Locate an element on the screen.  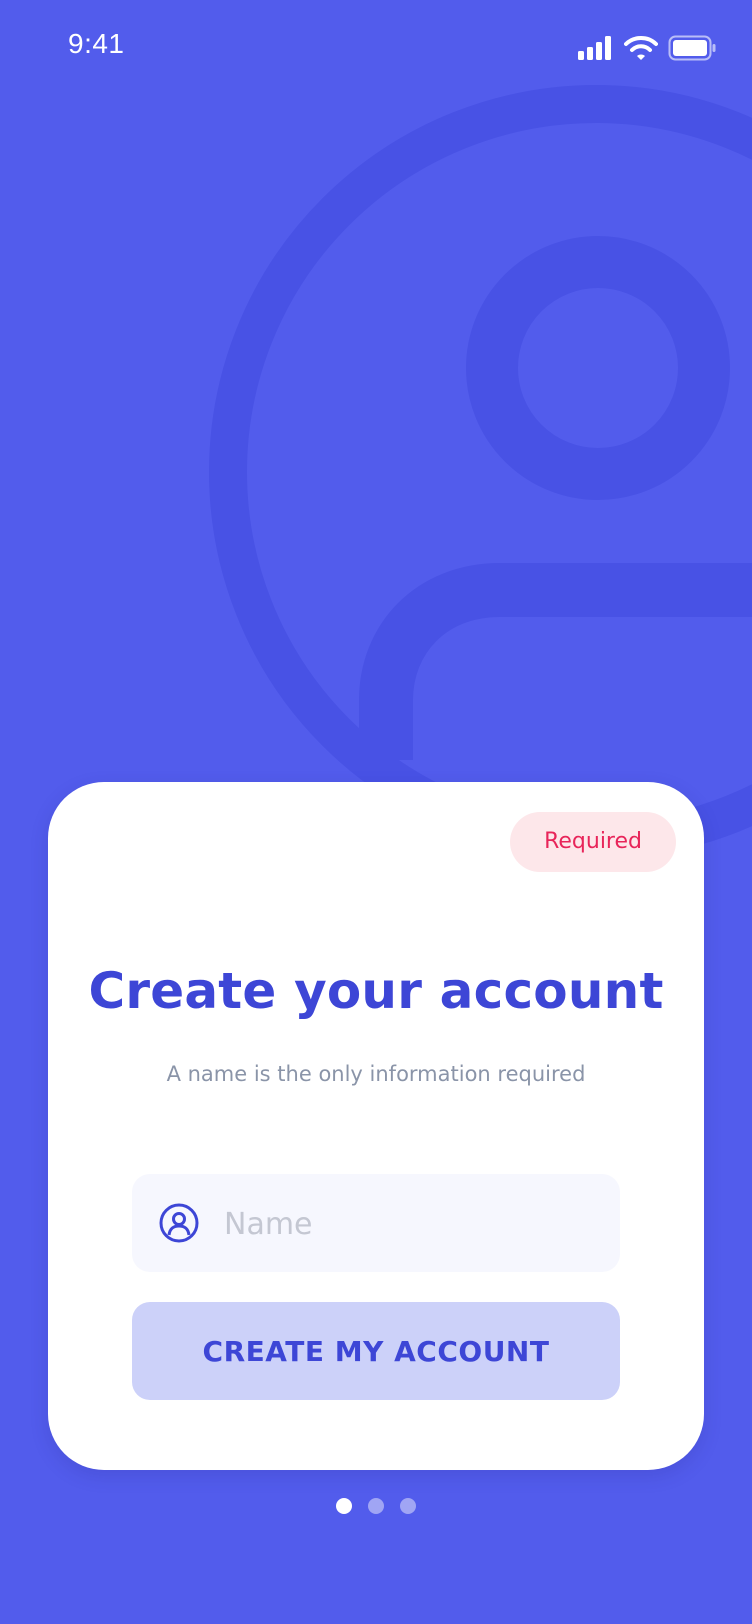
create-account-button: CREATE MY ACCOUNT is located at coordinates (376, 1351).